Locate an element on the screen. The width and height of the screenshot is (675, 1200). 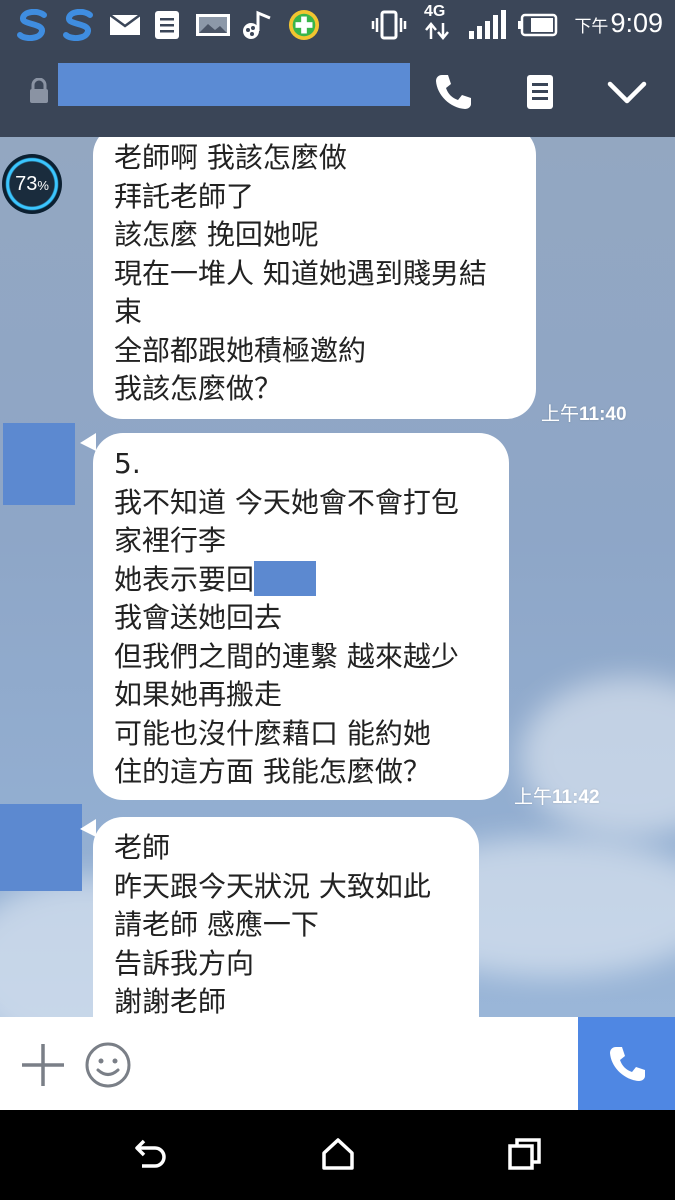
redaction-block is located at coordinates (285, 578).